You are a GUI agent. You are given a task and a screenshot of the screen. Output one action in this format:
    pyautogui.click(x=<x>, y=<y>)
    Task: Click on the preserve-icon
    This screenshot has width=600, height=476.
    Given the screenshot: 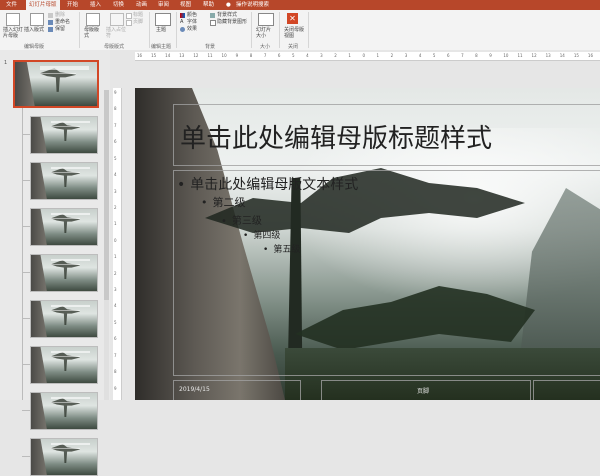 What is the action you would take?
    pyautogui.click(x=50, y=29)
    